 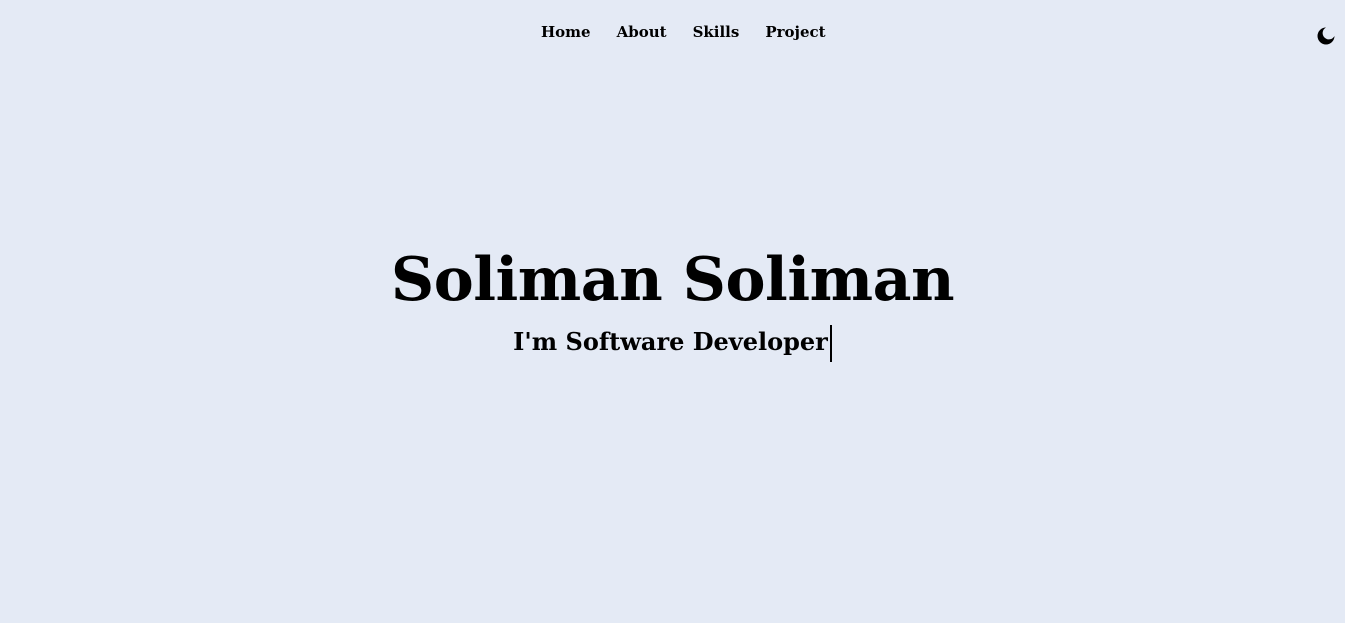 I want to click on nav-item-home: Home, so click(x=566, y=32).